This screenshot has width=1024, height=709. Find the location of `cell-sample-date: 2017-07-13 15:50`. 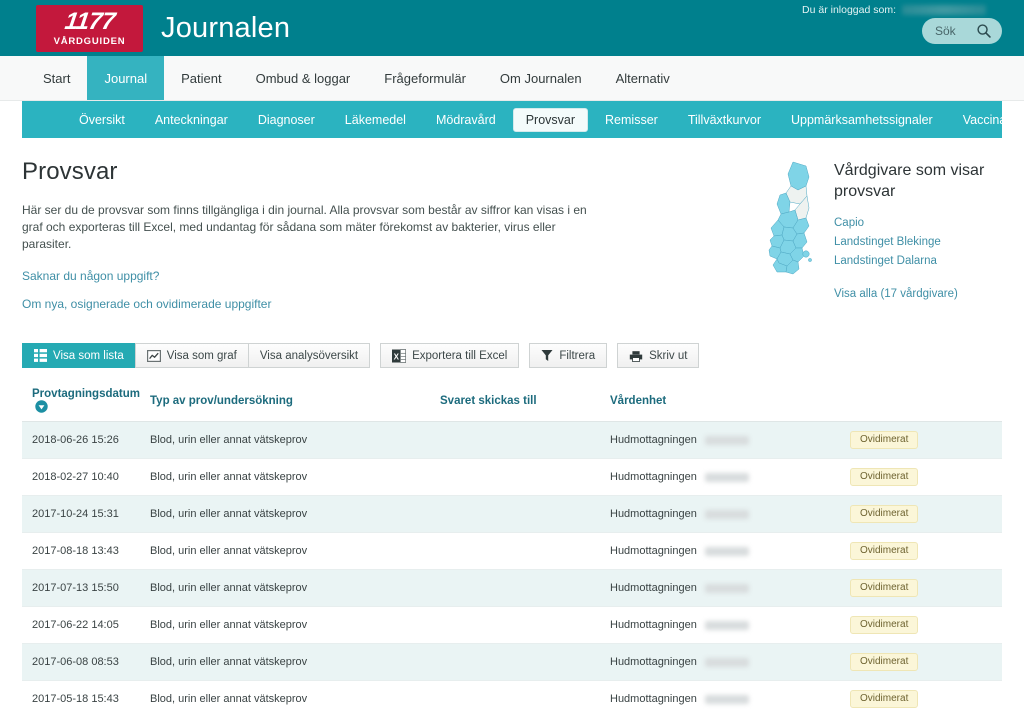

cell-sample-date: 2017-07-13 15:50 is located at coordinates (86, 588).